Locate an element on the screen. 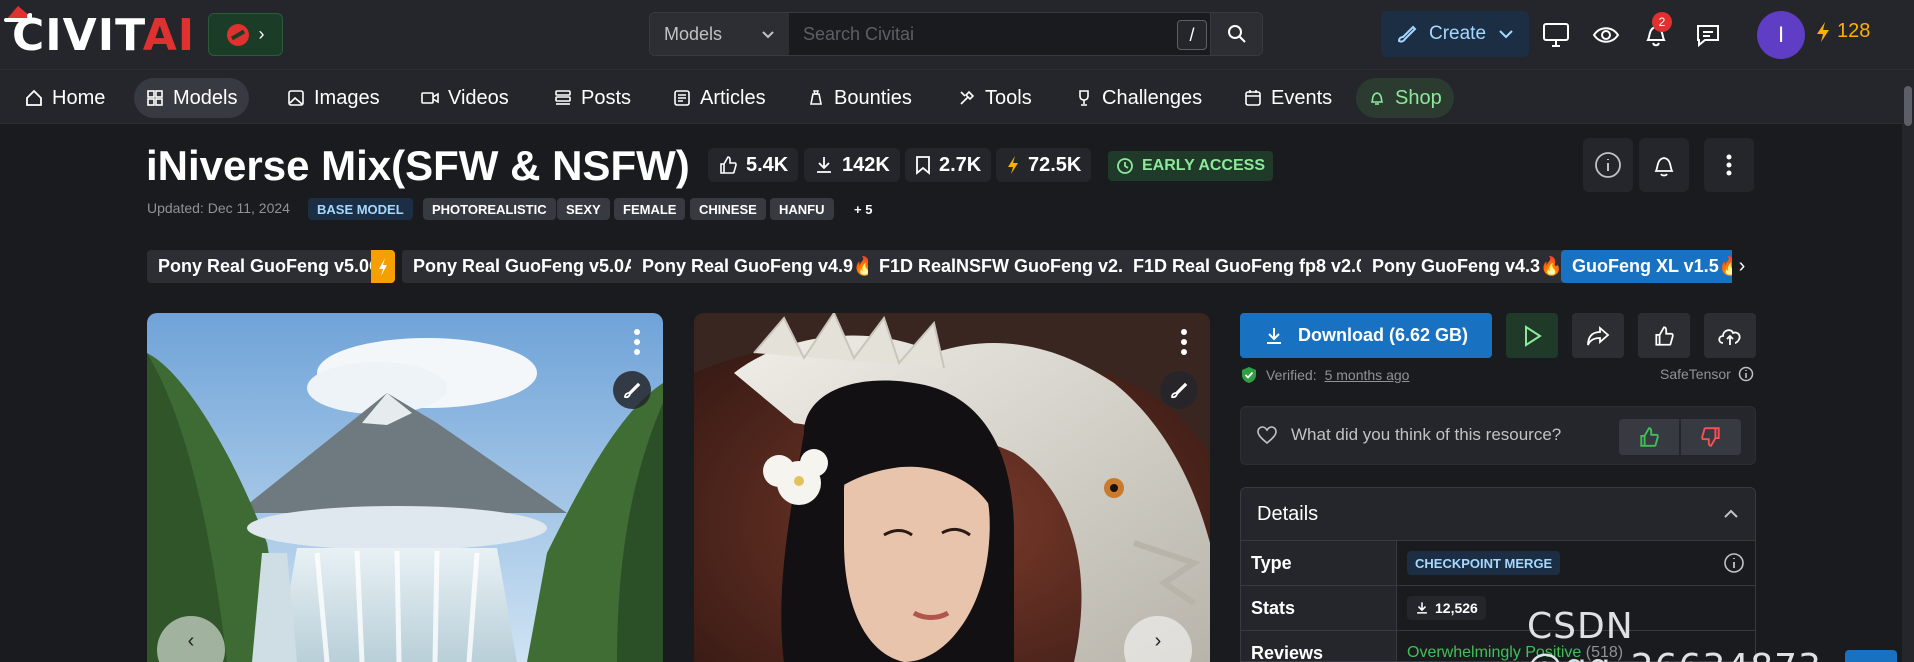 The height and width of the screenshot is (662, 1914). home-icon is located at coordinates (34, 97).